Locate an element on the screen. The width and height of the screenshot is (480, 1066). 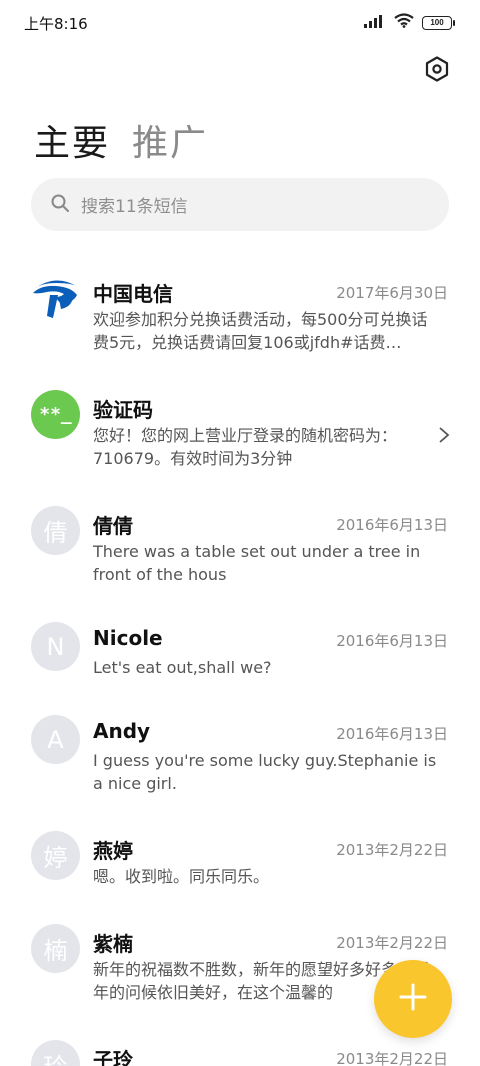
china-telecom-logo-icon is located at coordinates (56, 299).